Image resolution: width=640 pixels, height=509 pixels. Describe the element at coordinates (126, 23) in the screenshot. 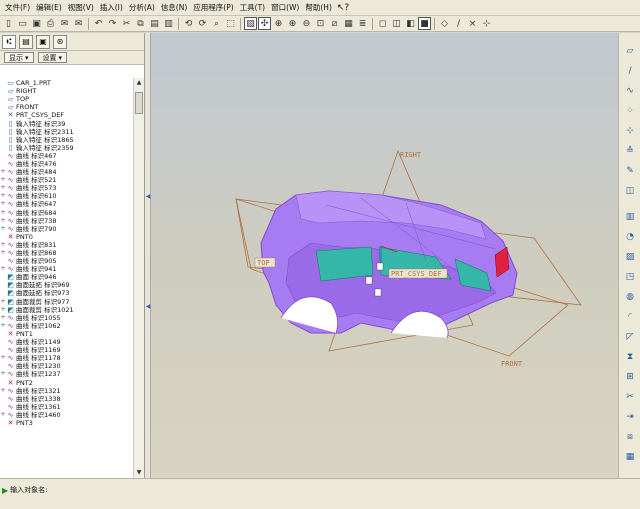

I see `cut-icon: ✂` at that location.